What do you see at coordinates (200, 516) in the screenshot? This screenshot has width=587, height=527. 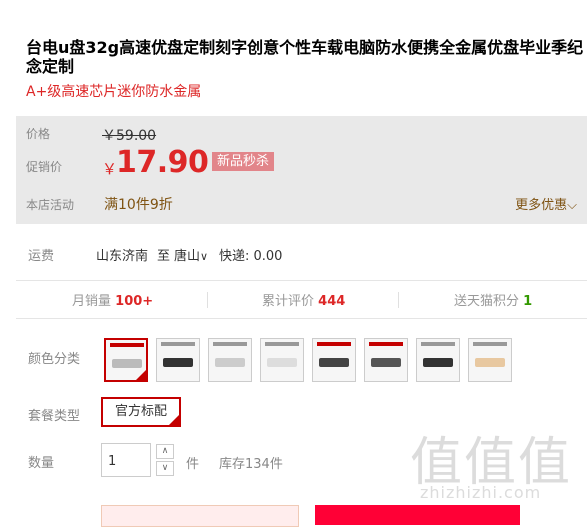 I see `buy-now-button` at bounding box center [200, 516].